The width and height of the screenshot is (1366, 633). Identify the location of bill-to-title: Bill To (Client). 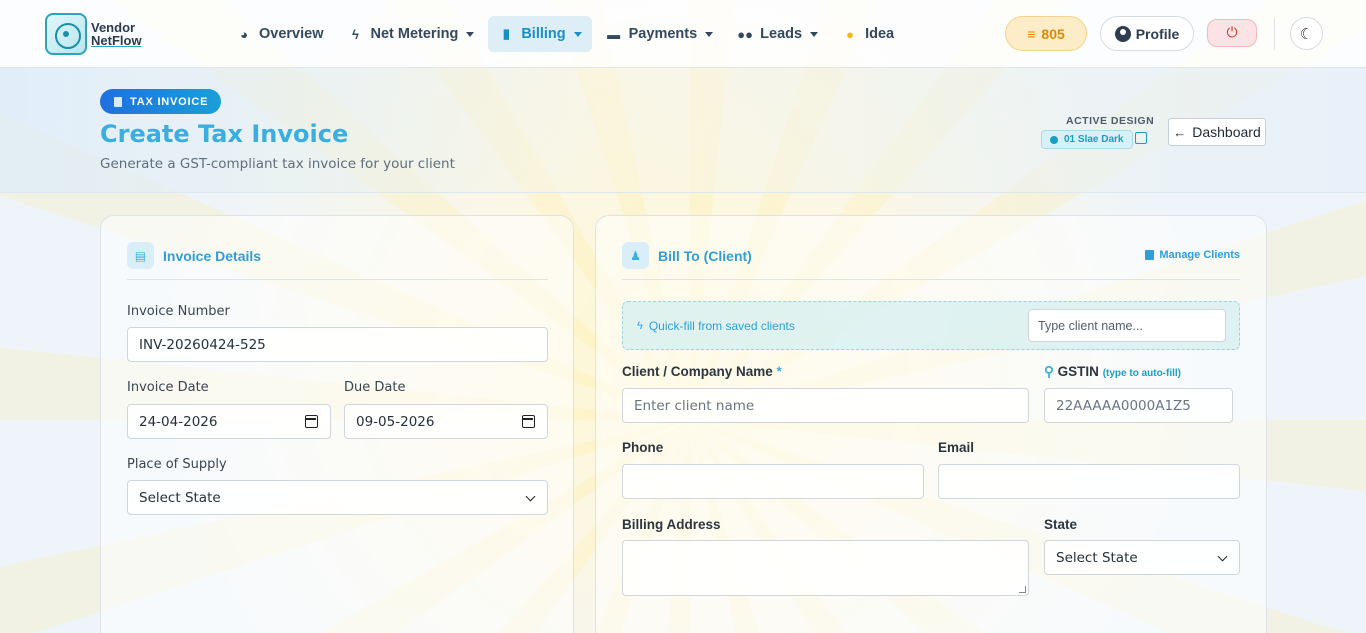
(705, 255).